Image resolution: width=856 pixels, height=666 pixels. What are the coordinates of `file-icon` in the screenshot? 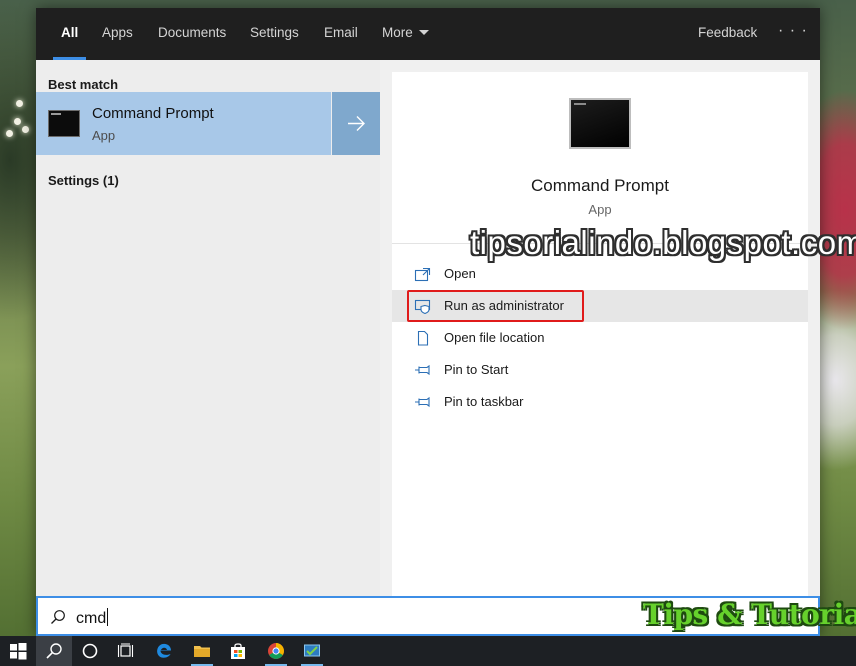 It's located at (423, 338).